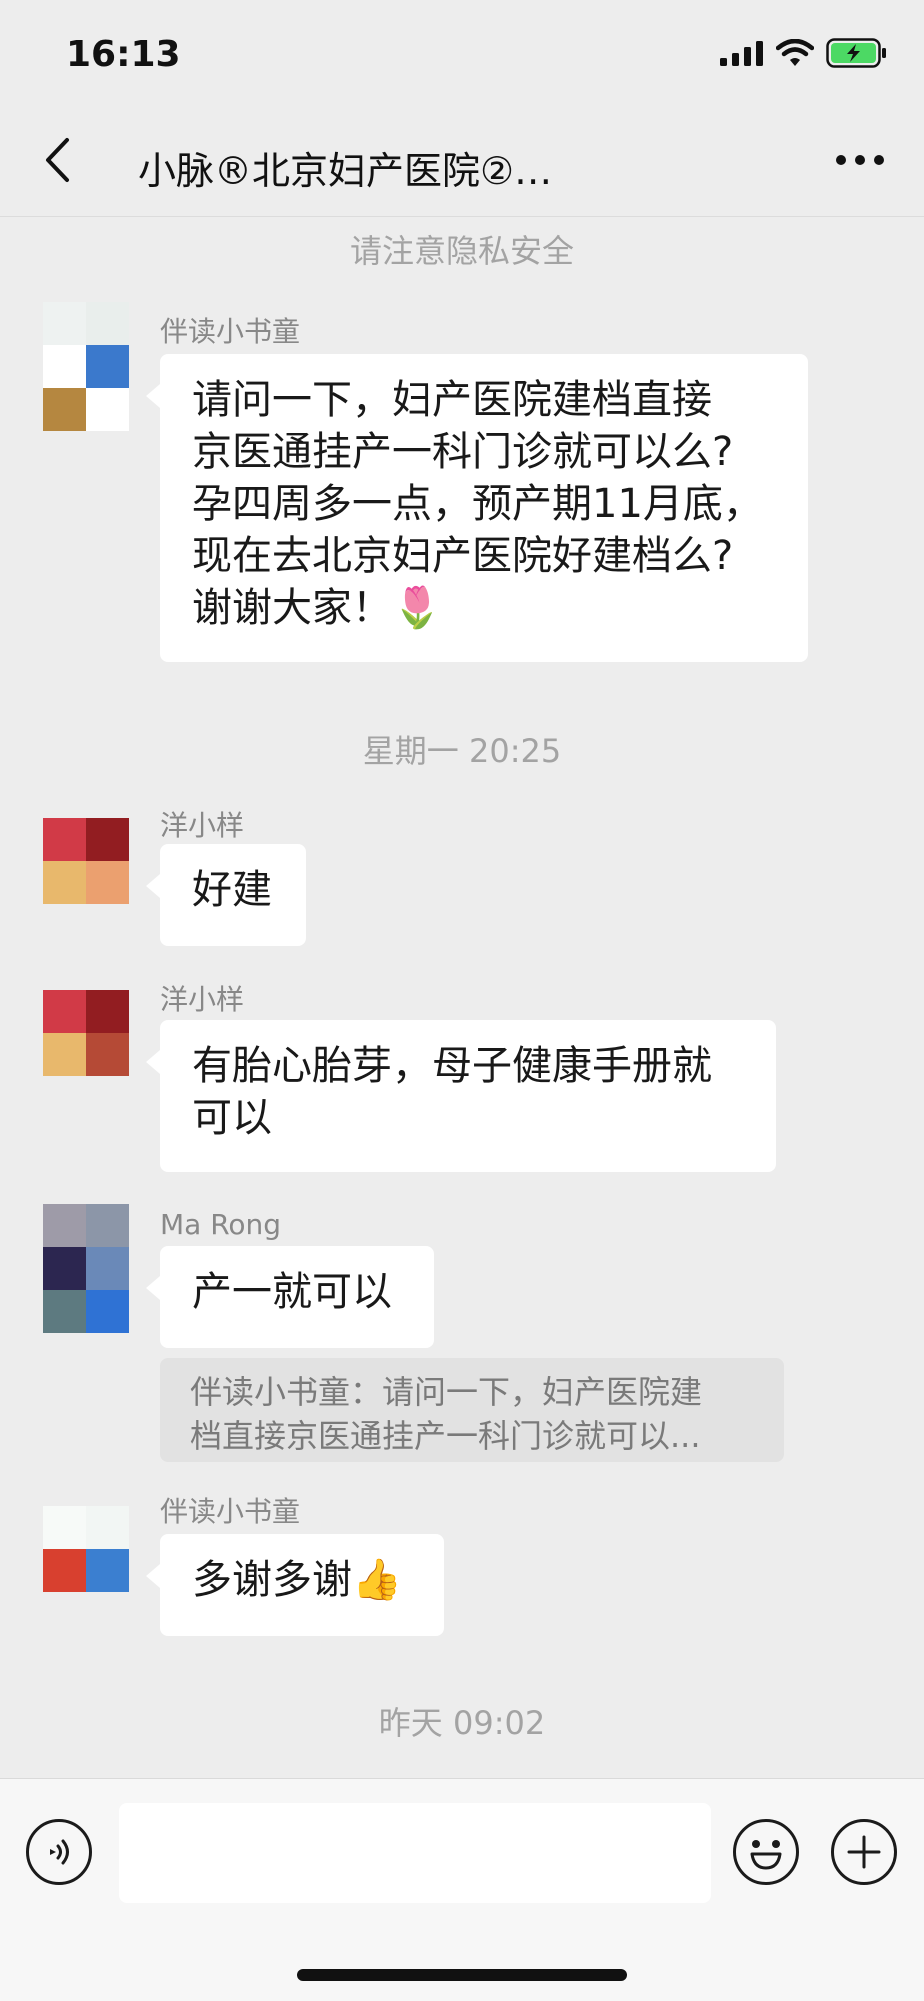 The width and height of the screenshot is (924, 2001). Describe the element at coordinates (462, 1975) in the screenshot. I see `home-indicator` at that location.